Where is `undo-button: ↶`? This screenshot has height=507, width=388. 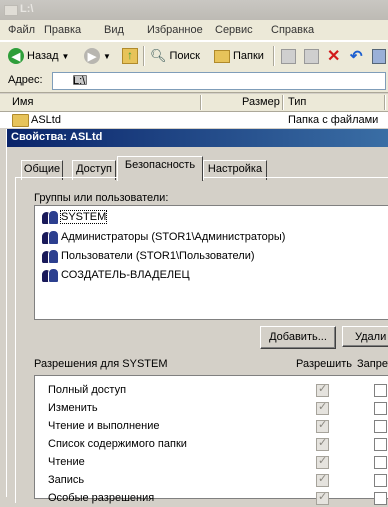 undo-button: ↶ is located at coordinates (356, 56).